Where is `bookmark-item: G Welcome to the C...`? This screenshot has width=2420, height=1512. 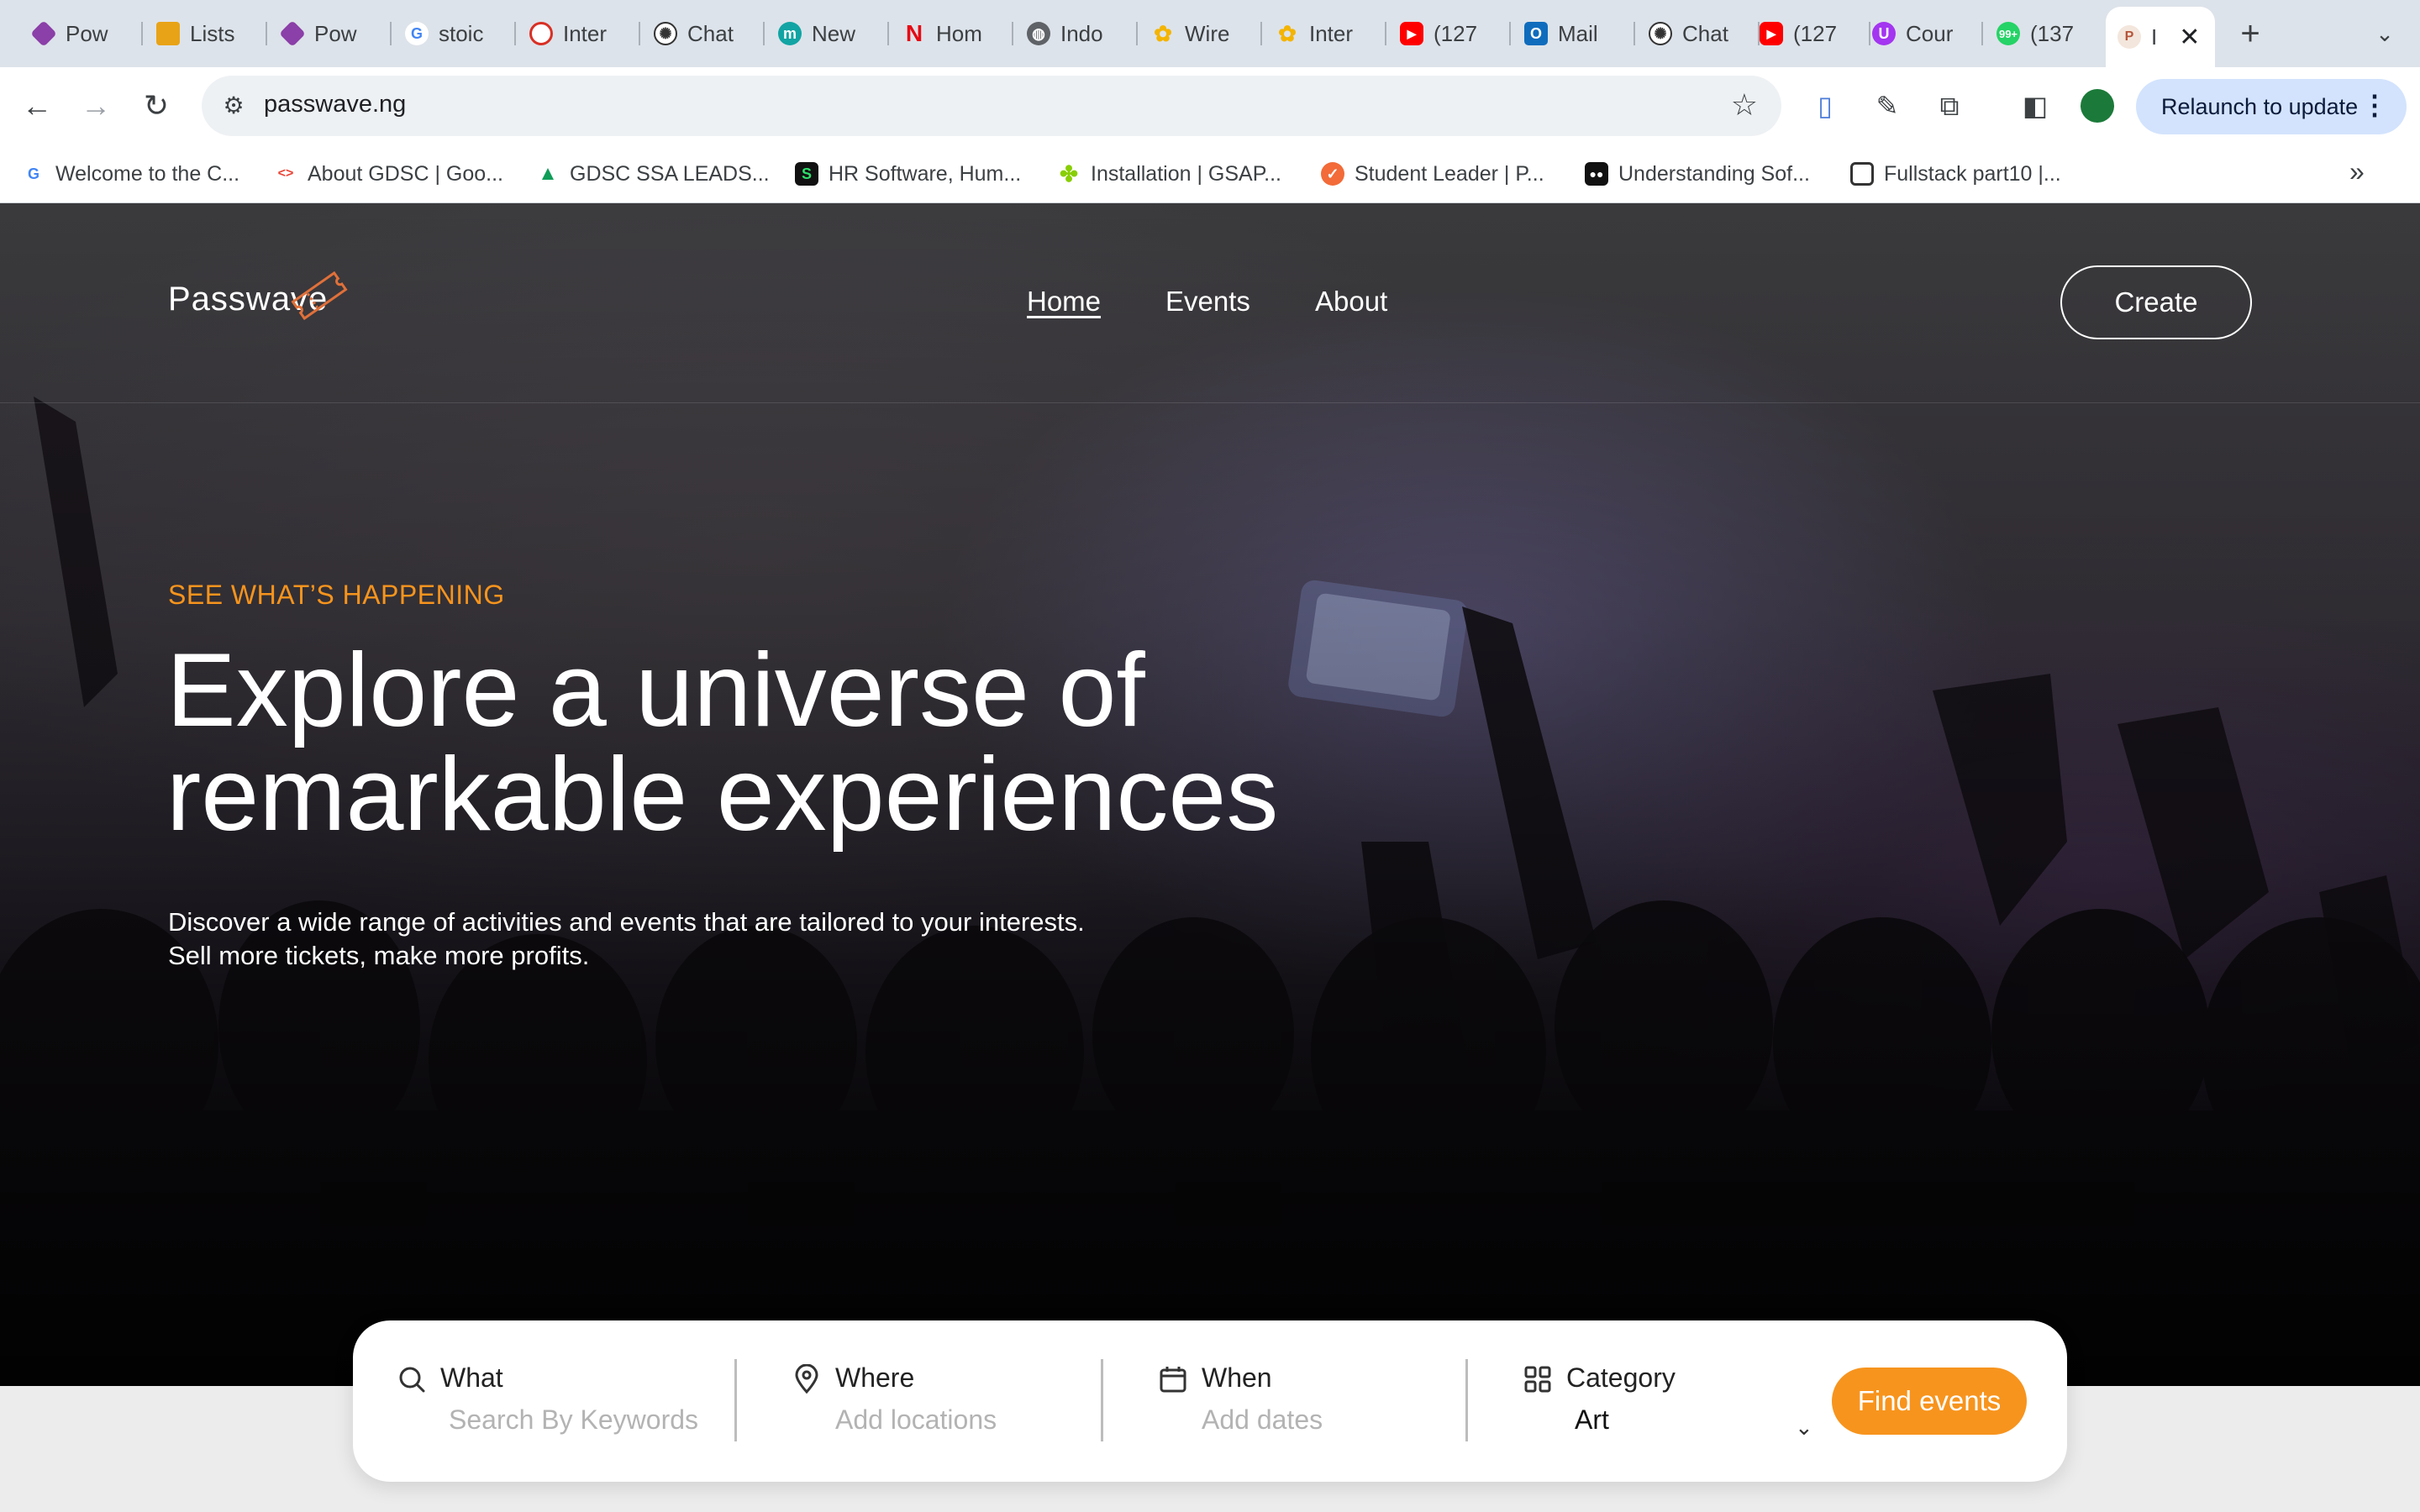 bookmark-item: G Welcome to the C... is located at coordinates (130, 174).